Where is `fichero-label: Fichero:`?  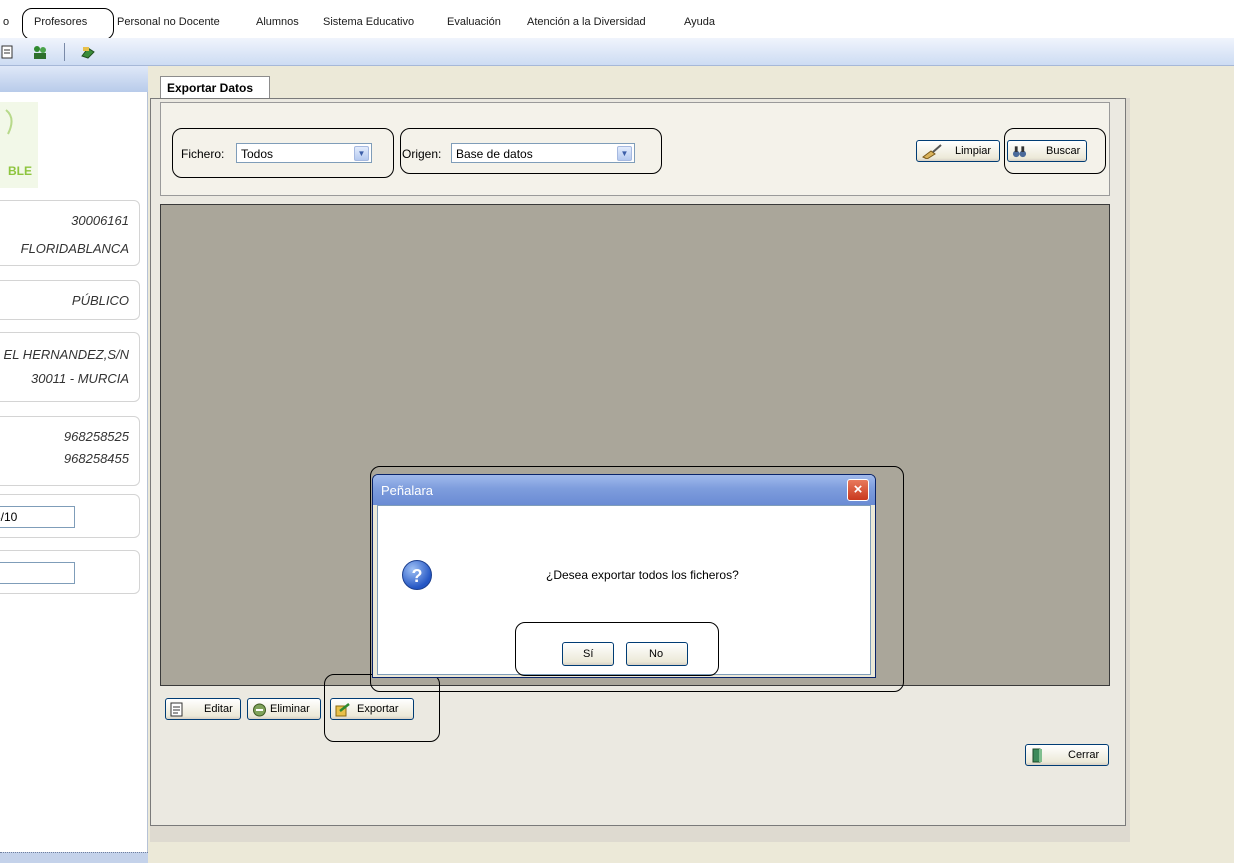 fichero-label: Fichero: is located at coordinates (203, 154).